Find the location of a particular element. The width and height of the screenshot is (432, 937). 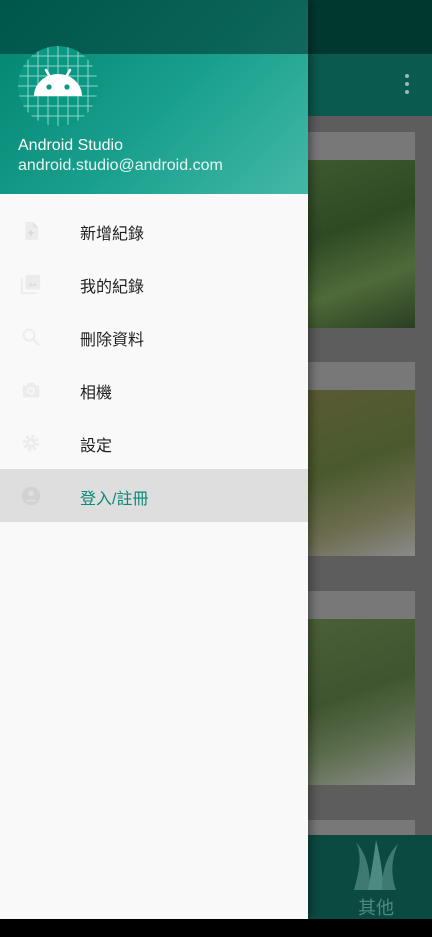

drawer-item-add-record: 新增紀錄 is located at coordinates (154, 230).